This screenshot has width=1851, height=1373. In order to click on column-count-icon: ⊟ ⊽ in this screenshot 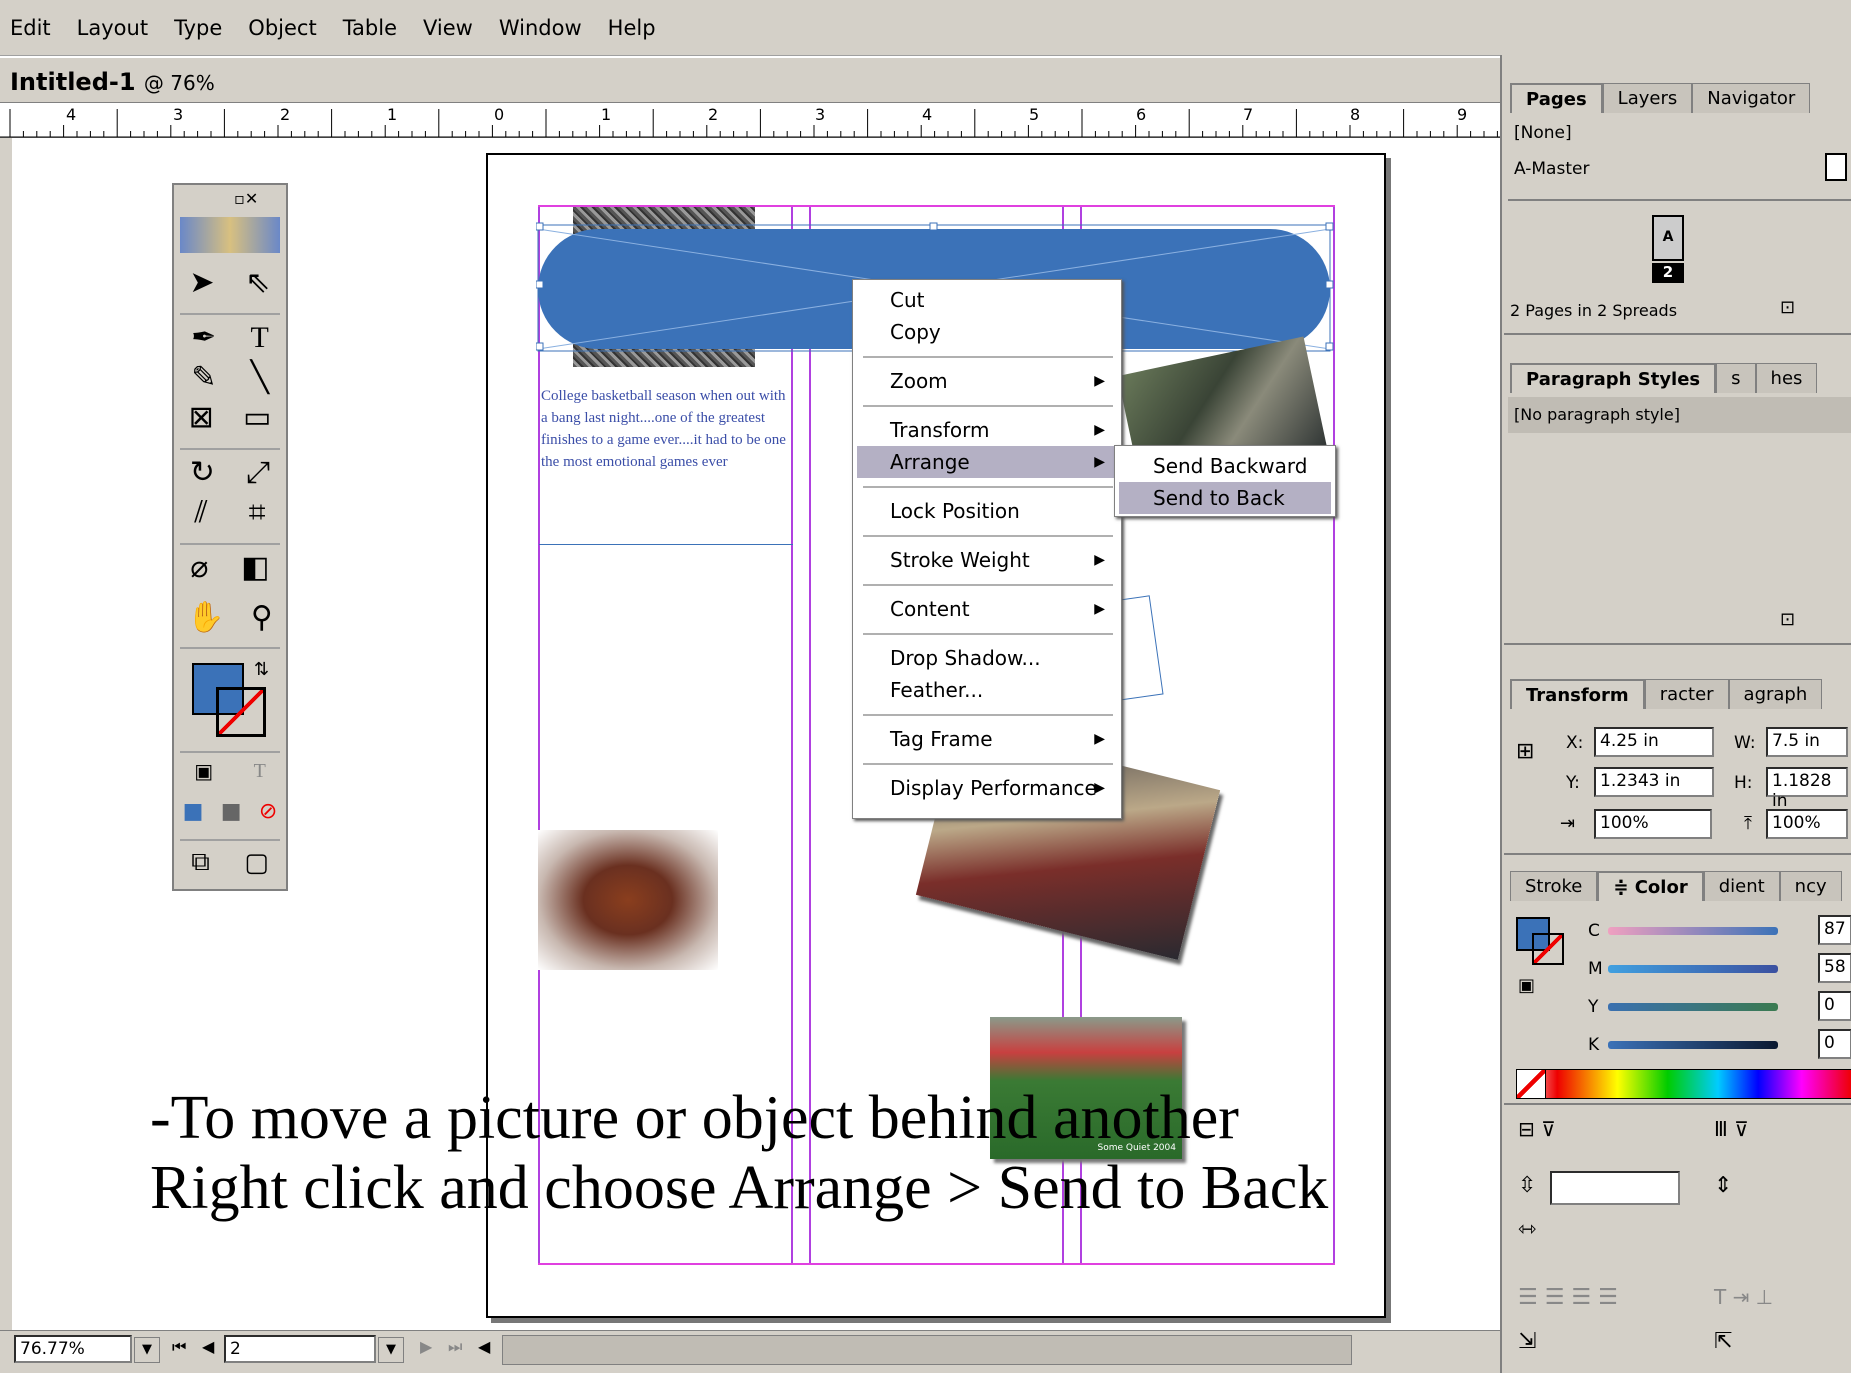, I will do `click(1537, 1129)`.